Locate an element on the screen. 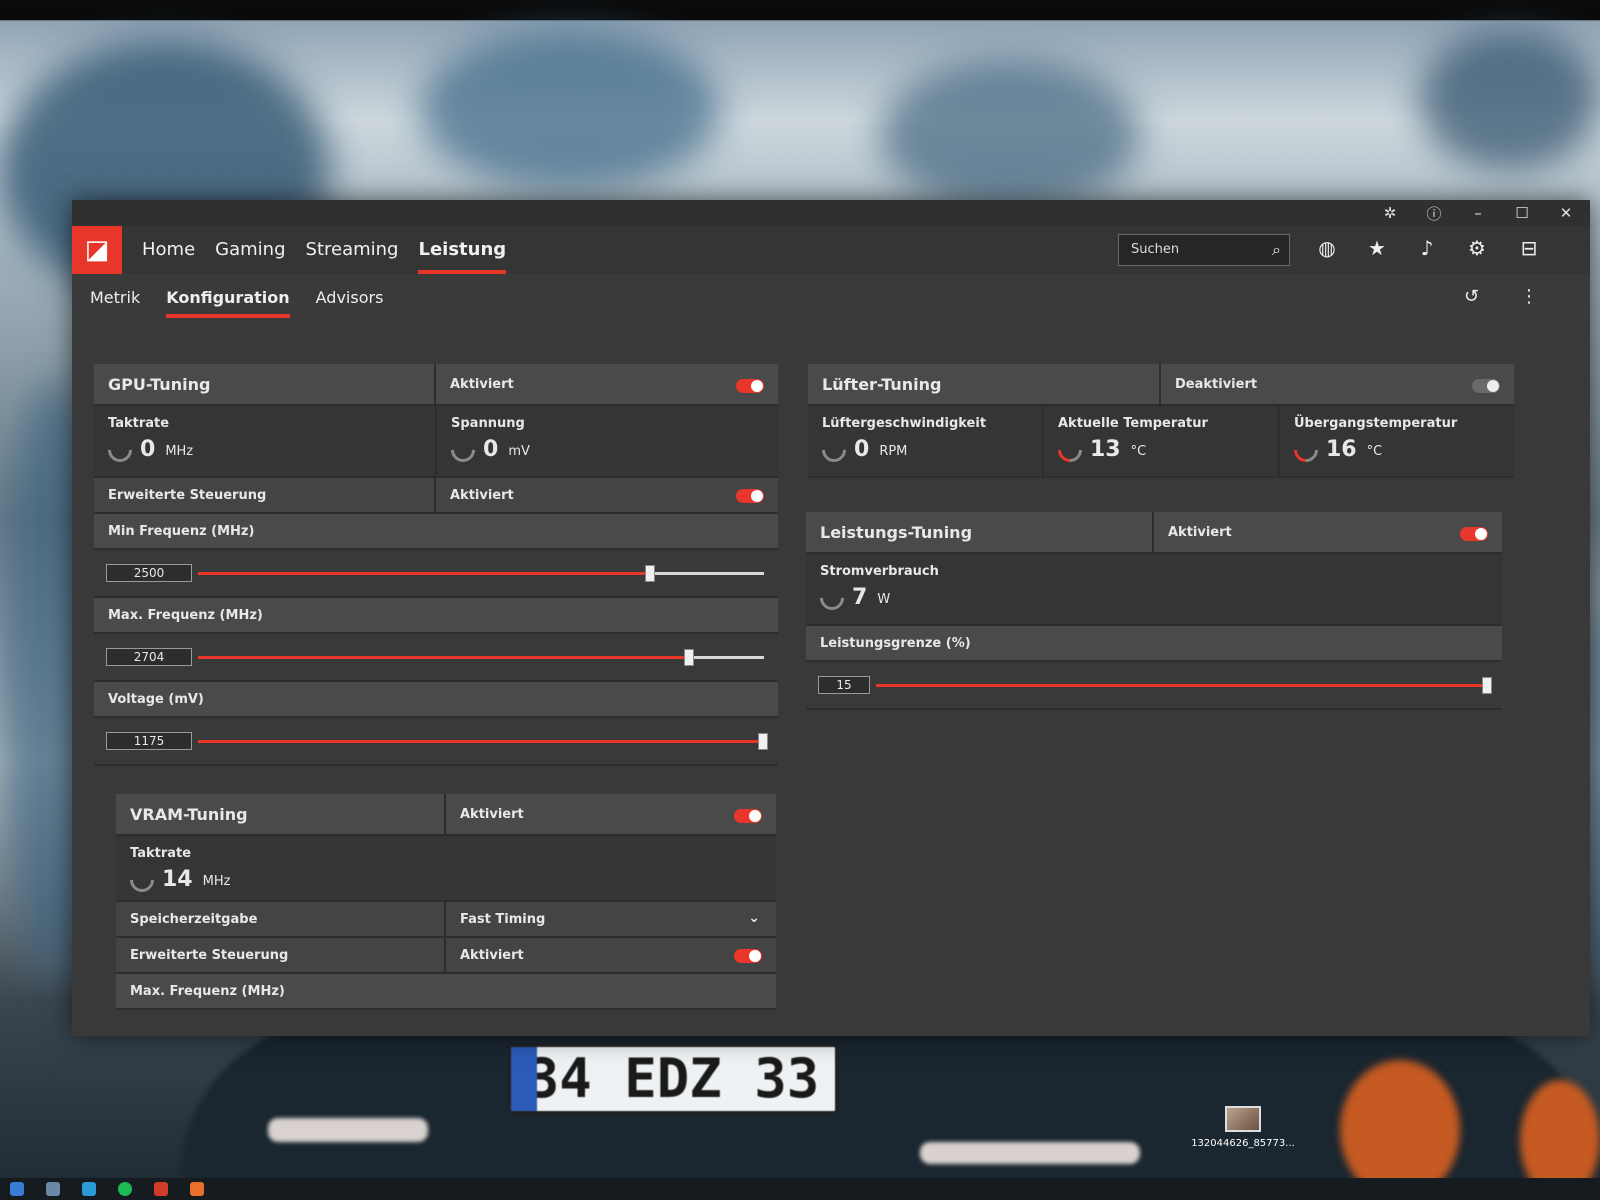 This screenshot has width=1600, height=1200. voltage-slider-row: 1175 is located at coordinates (436, 742).